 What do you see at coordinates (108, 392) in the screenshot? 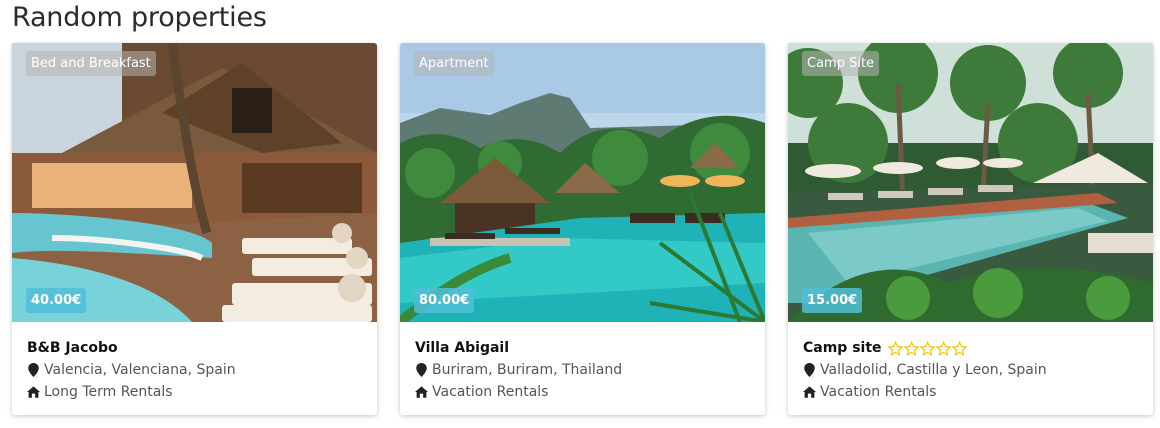
I see `category-text: Long Term Rentals` at bounding box center [108, 392].